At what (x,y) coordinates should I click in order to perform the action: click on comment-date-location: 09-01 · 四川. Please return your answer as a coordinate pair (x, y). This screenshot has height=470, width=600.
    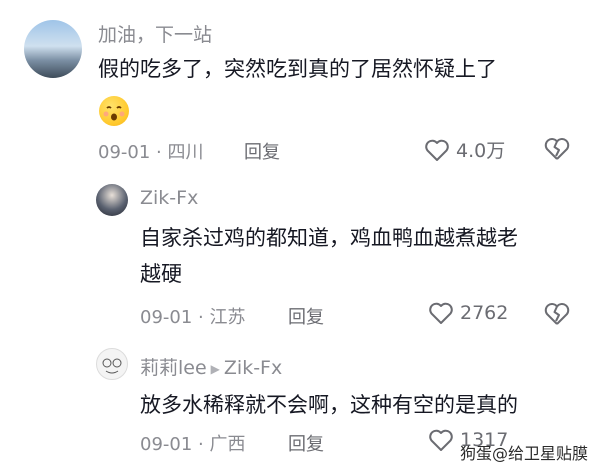
    Looking at the image, I should click on (151, 152).